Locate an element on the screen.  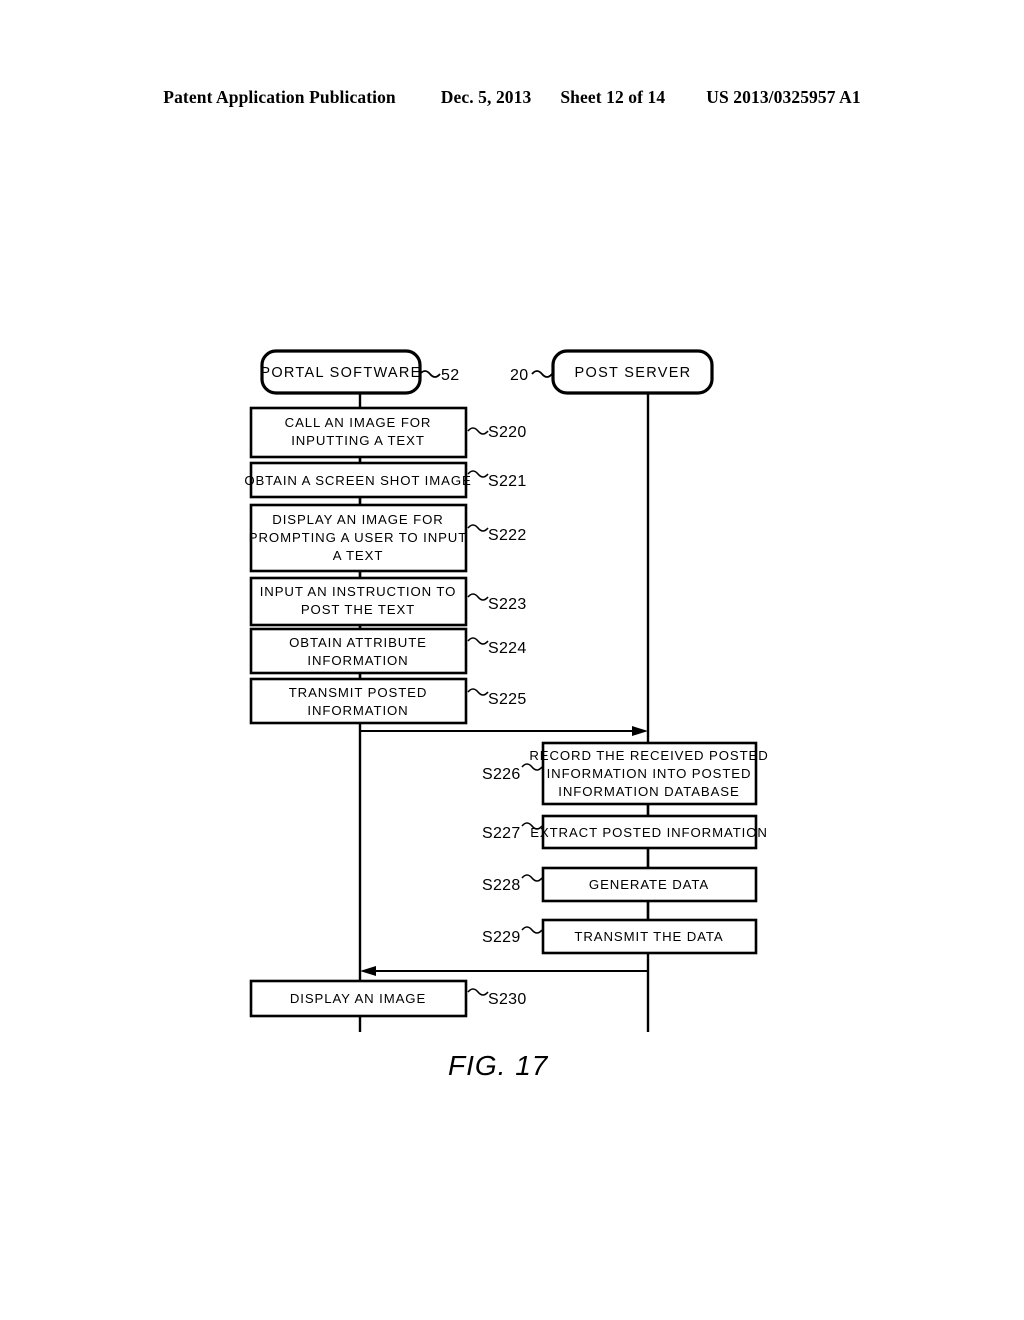
leader-squiggle-s226 is located at coordinates (532, 767).